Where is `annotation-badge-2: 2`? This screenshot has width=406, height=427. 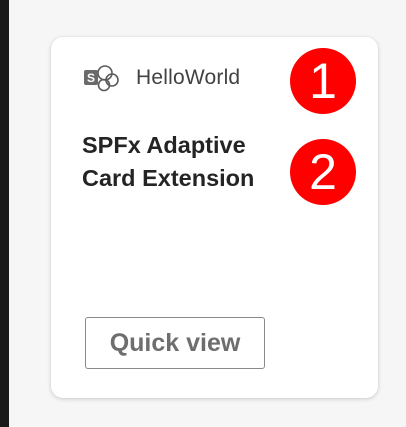
annotation-badge-2: 2 is located at coordinates (323, 172).